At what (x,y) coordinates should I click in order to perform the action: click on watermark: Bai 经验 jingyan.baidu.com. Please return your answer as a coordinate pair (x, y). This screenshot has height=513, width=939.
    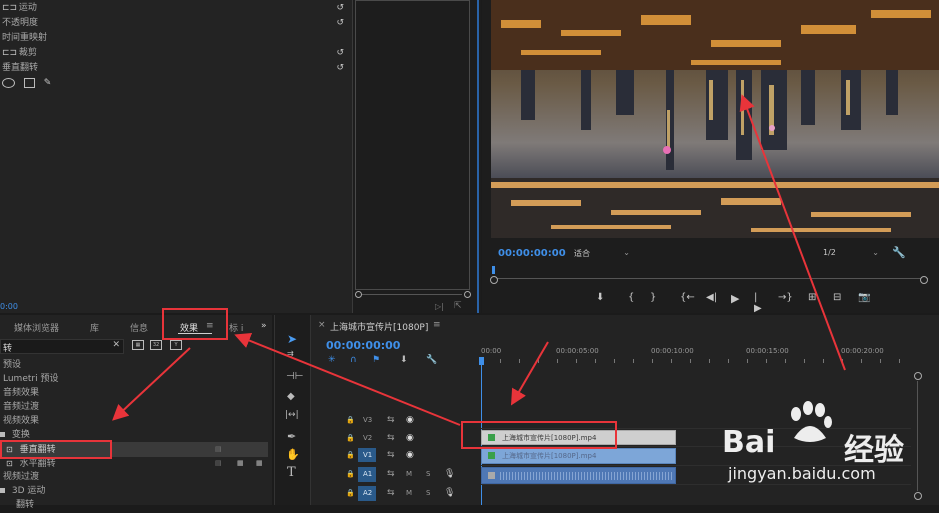
    Looking at the image, I should click on (827, 445).